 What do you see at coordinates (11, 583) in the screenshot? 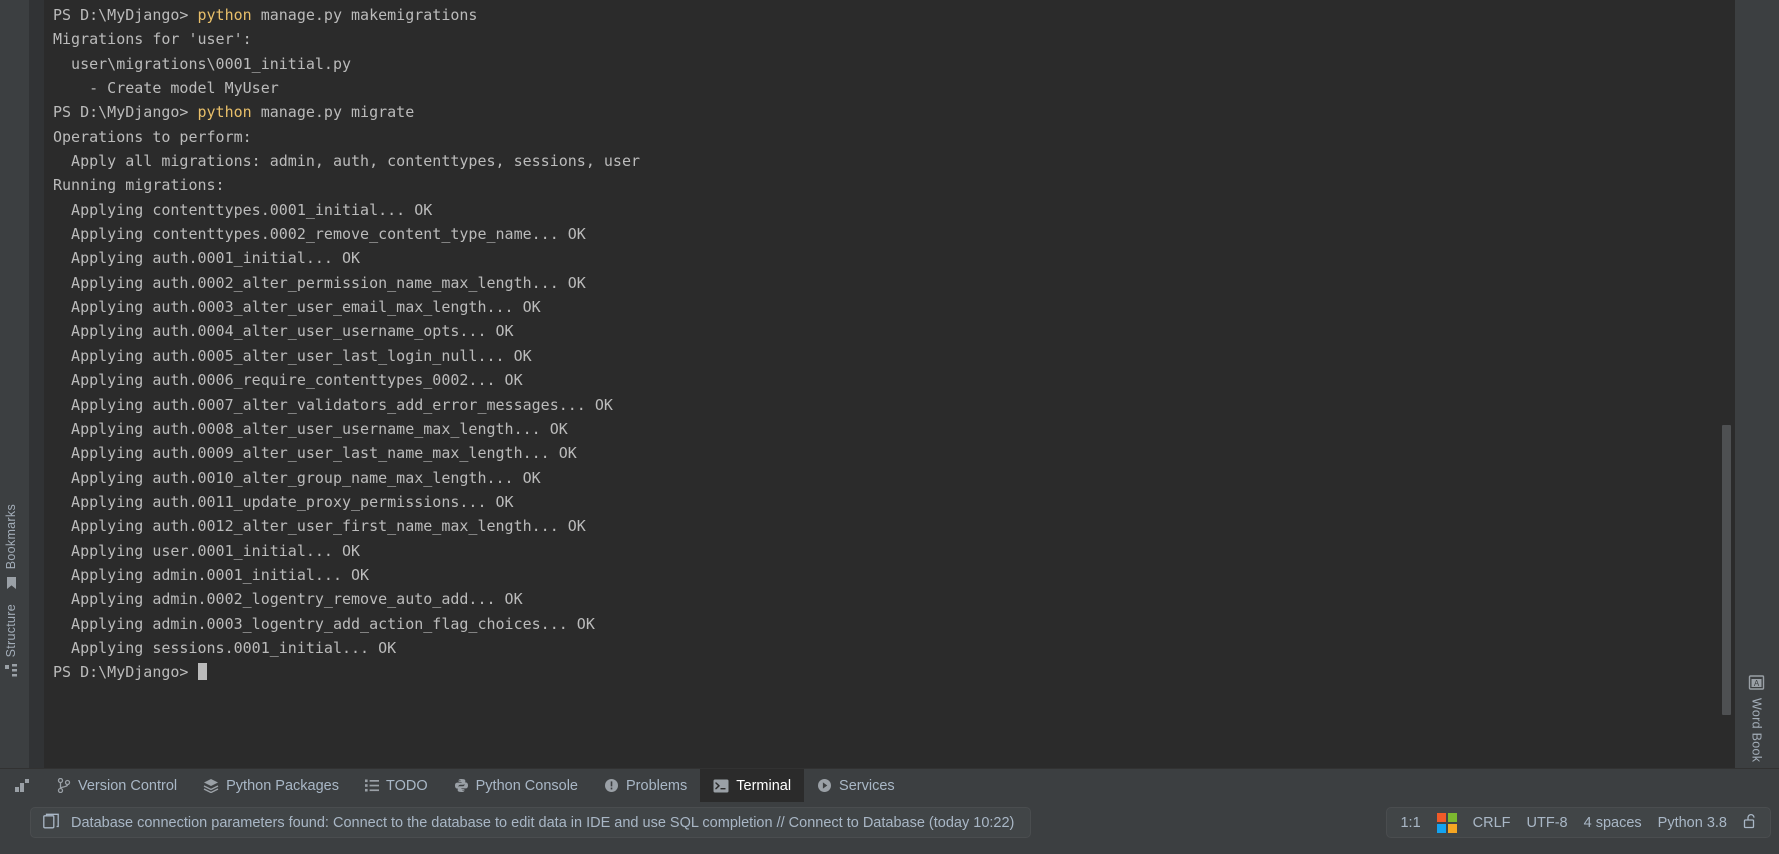
I see `bookmark-icon` at bounding box center [11, 583].